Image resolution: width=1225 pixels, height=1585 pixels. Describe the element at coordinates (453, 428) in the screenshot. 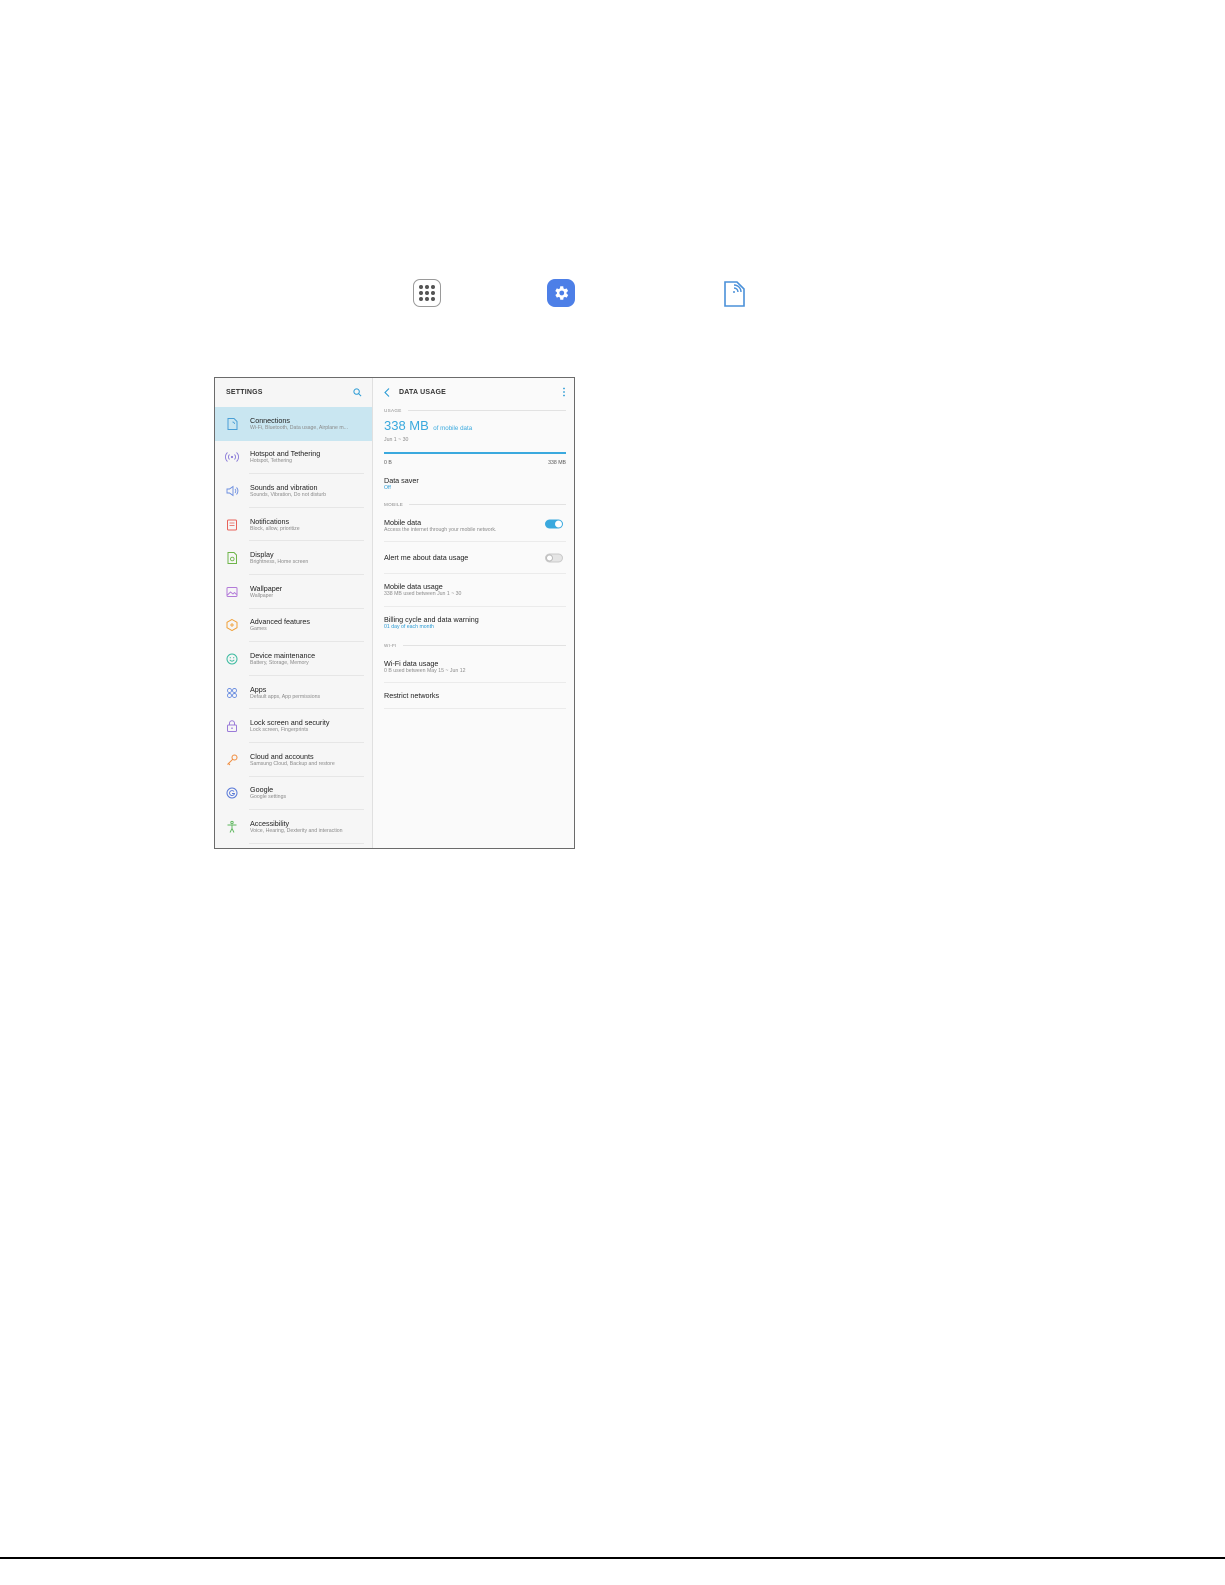

I see `usage-suffix: of mobile data` at that location.